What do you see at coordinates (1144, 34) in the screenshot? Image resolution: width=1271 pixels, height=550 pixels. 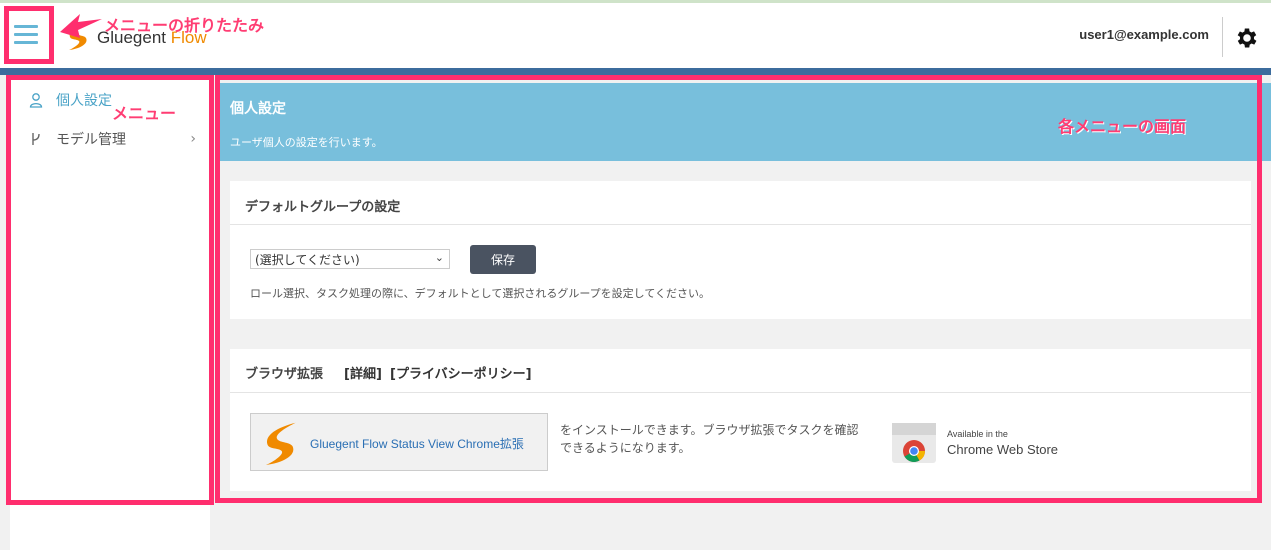 I see `user-email: user1@example.com` at bounding box center [1144, 34].